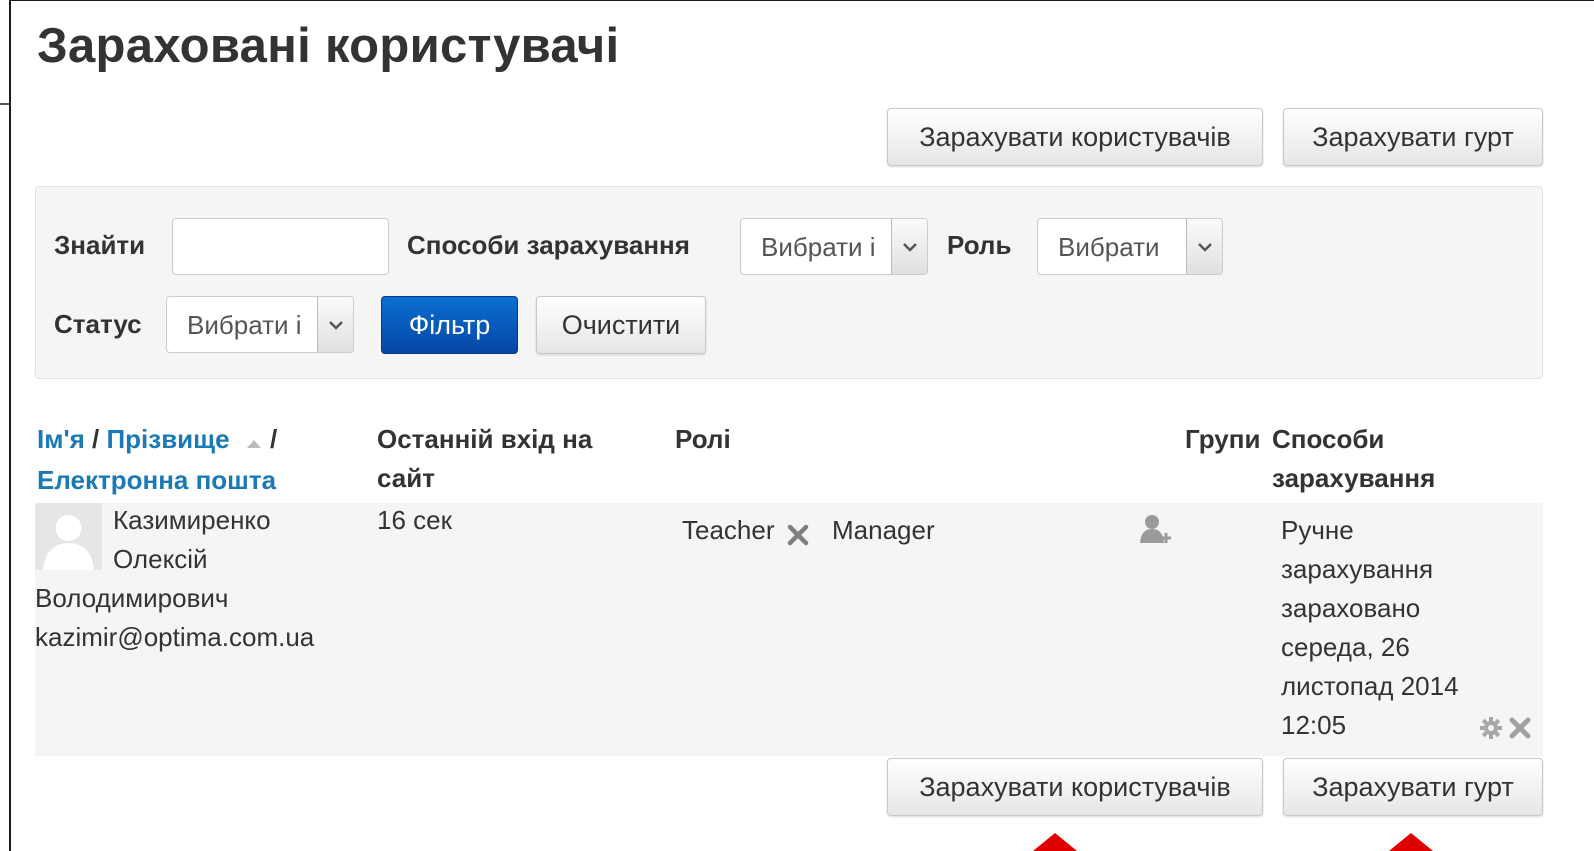 The image size is (1594, 851). What do you see at coordinates (1353, 459) in the screenshot?
I see `header-enrol-methods: Способи зарахування` at bounding box center [1353, 459].